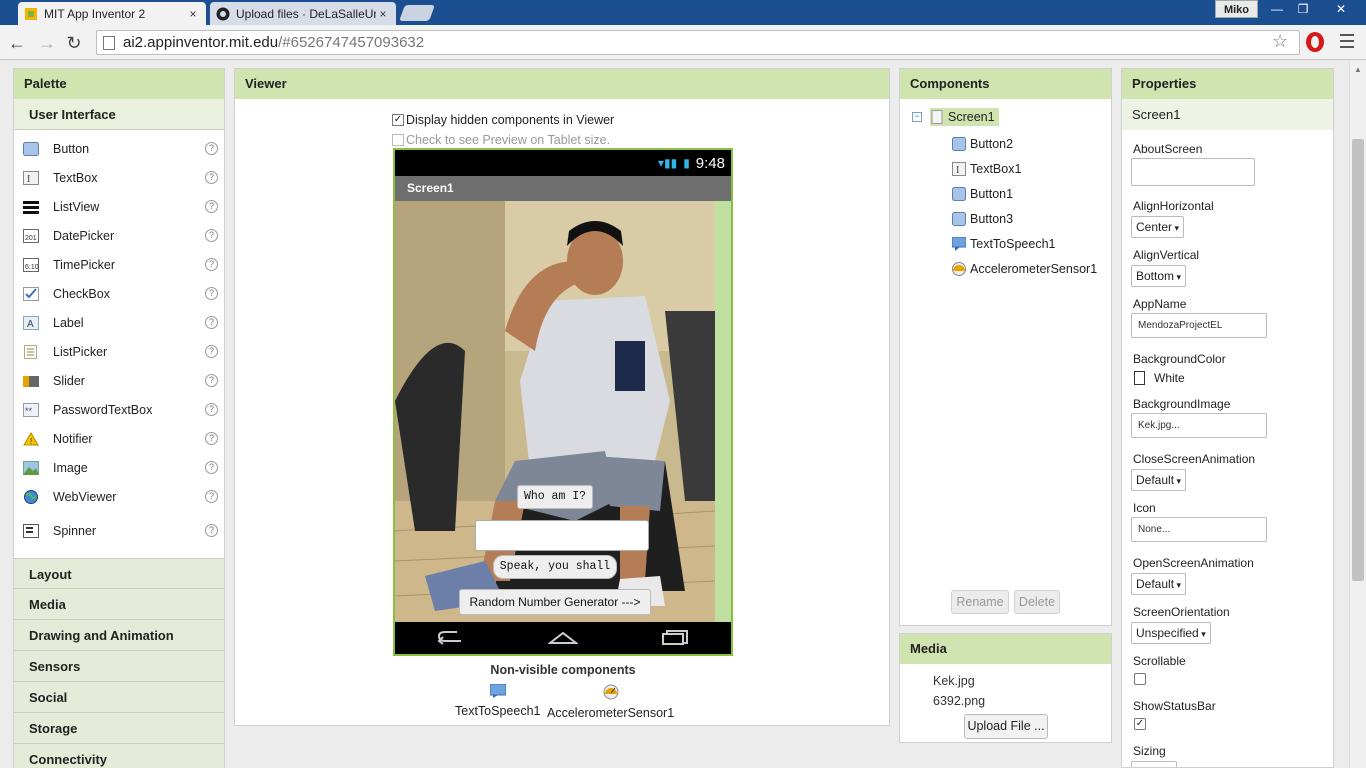 Image resolution: width=1366 pixels, height=768 pixels. What do you see at coordinates (1158, 227) in the screenshot?
I see `alignhorizontal-select: Center` at bounding box center [1158, 227].